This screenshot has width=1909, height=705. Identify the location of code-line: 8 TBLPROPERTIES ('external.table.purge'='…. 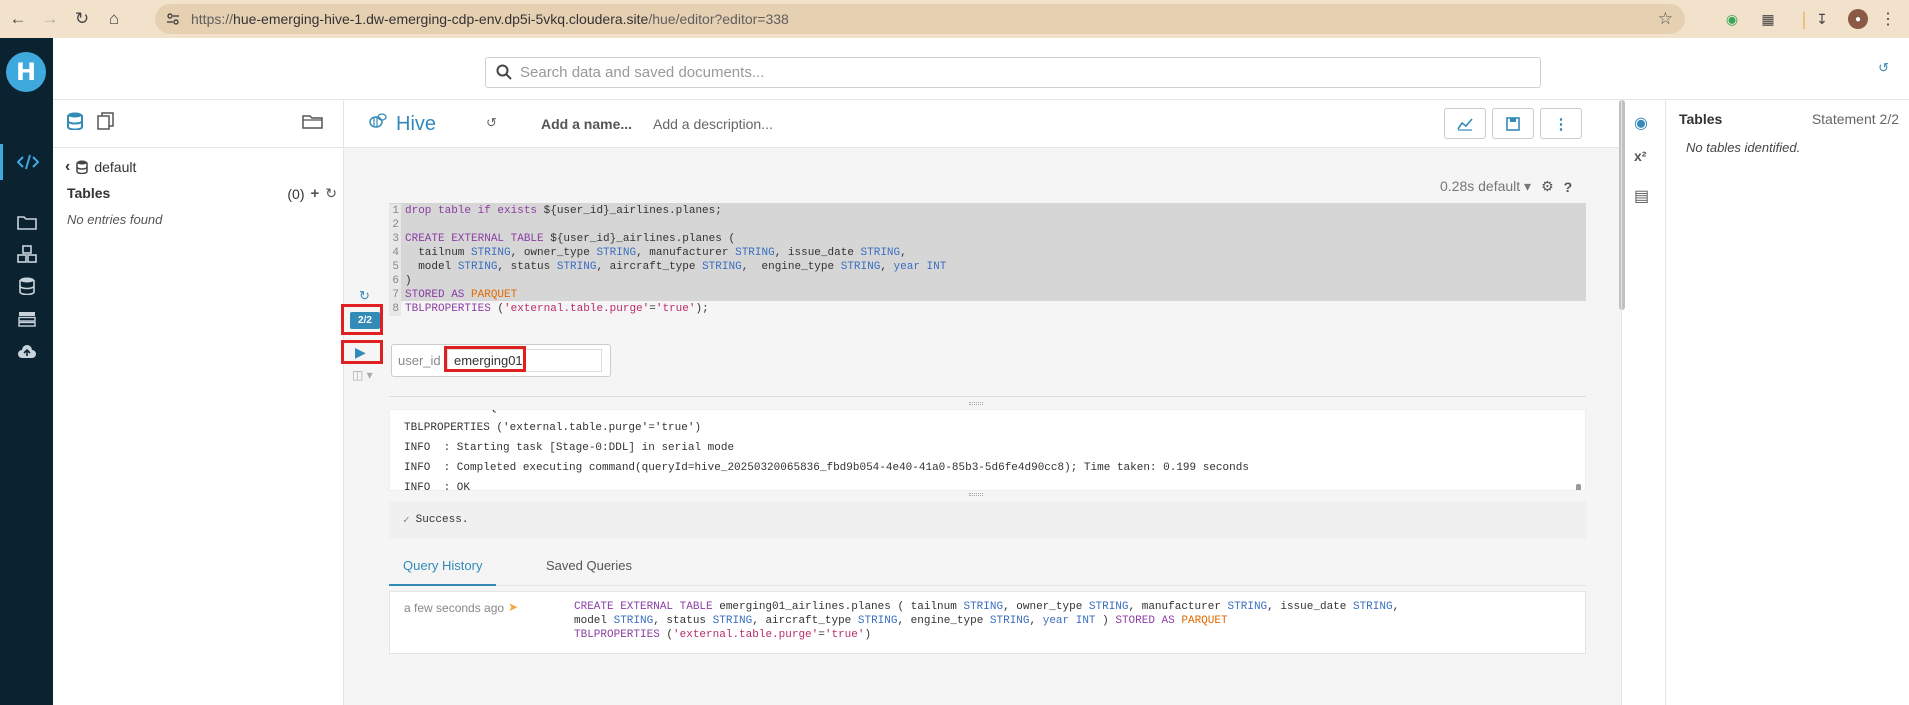
(987, 309).